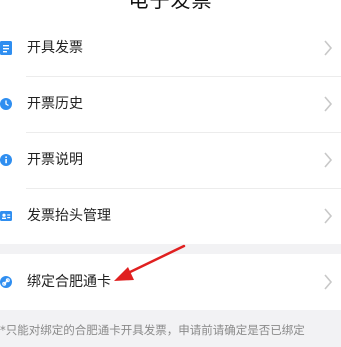 Image resolution: width=341 pixels, height=347 pixels. I want to click on info-icon, so click(6, 160).